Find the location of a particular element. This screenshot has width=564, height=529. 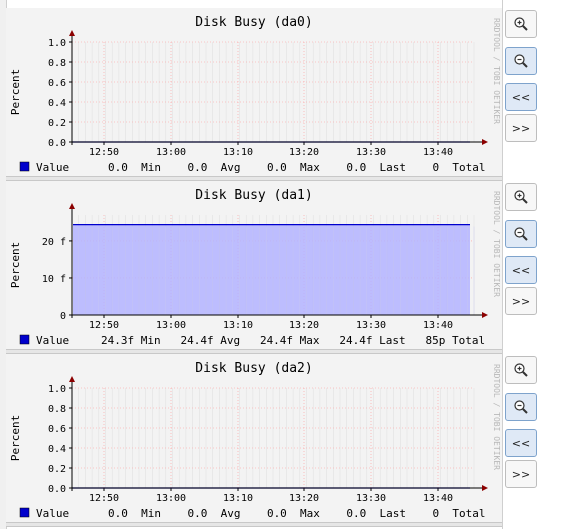

data-area is located at coordinates (271, 269).